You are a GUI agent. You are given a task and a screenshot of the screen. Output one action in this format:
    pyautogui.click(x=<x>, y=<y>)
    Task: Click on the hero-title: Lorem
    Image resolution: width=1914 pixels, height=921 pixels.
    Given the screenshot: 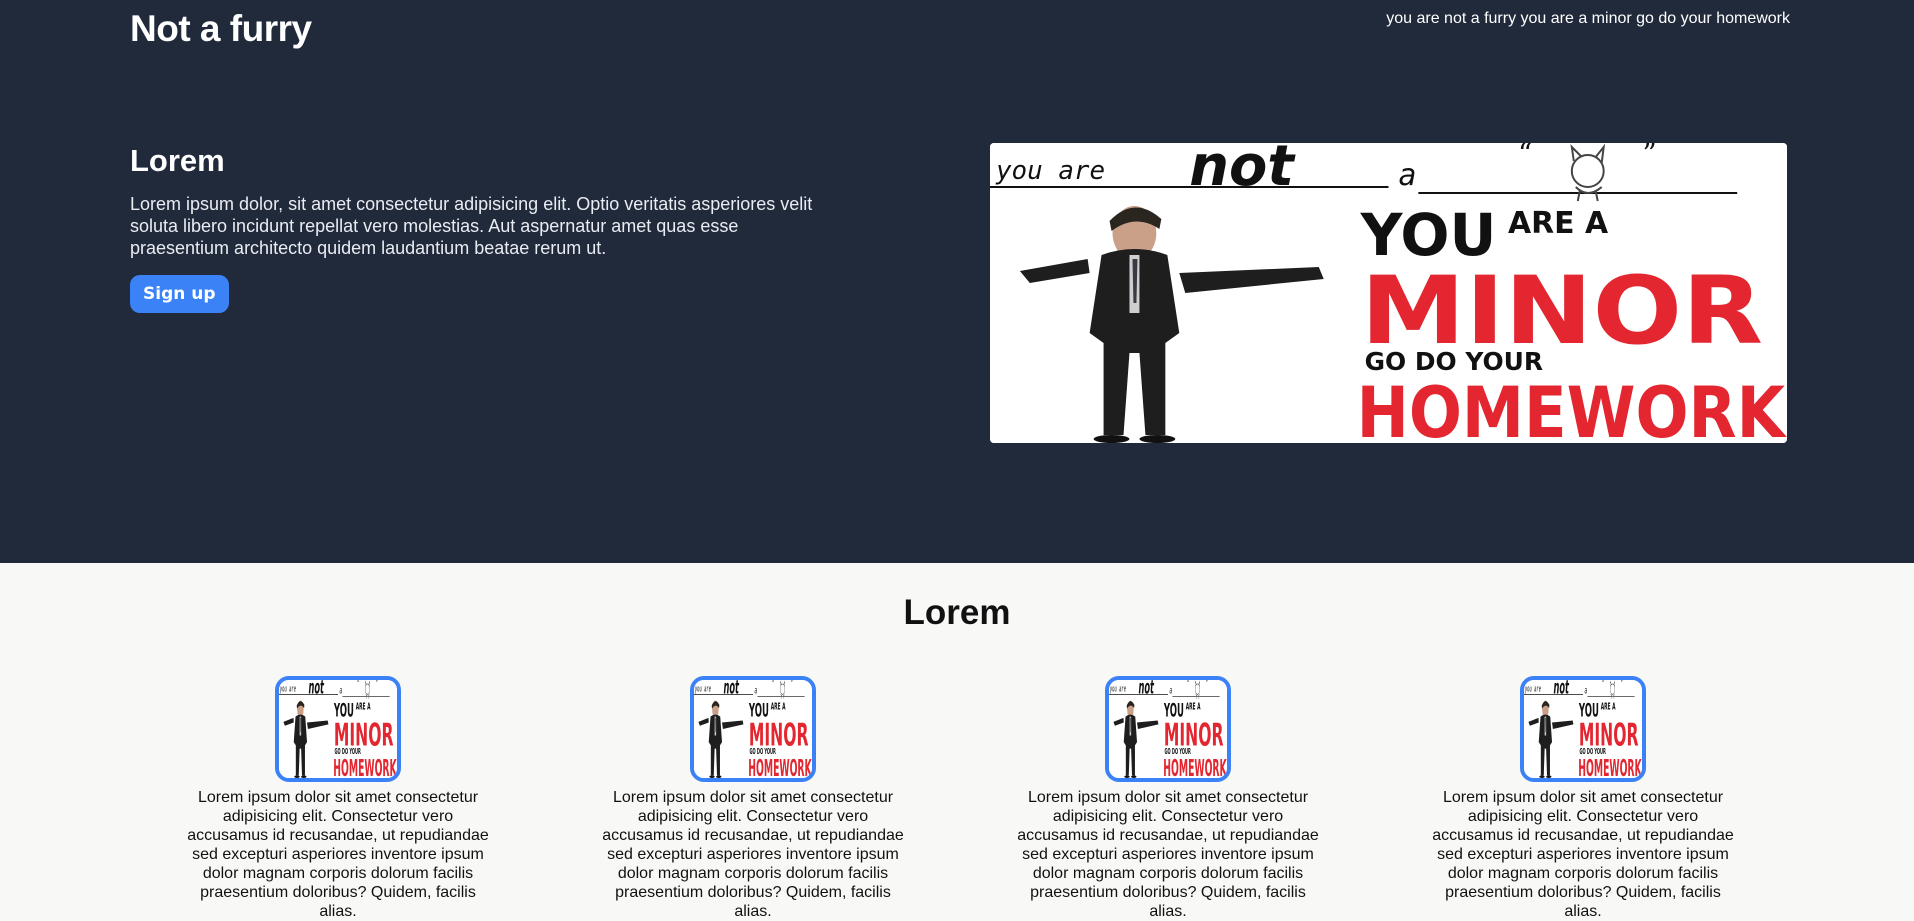 What is the action you would take?
    pyautogui.click(x=177, y=160)
    